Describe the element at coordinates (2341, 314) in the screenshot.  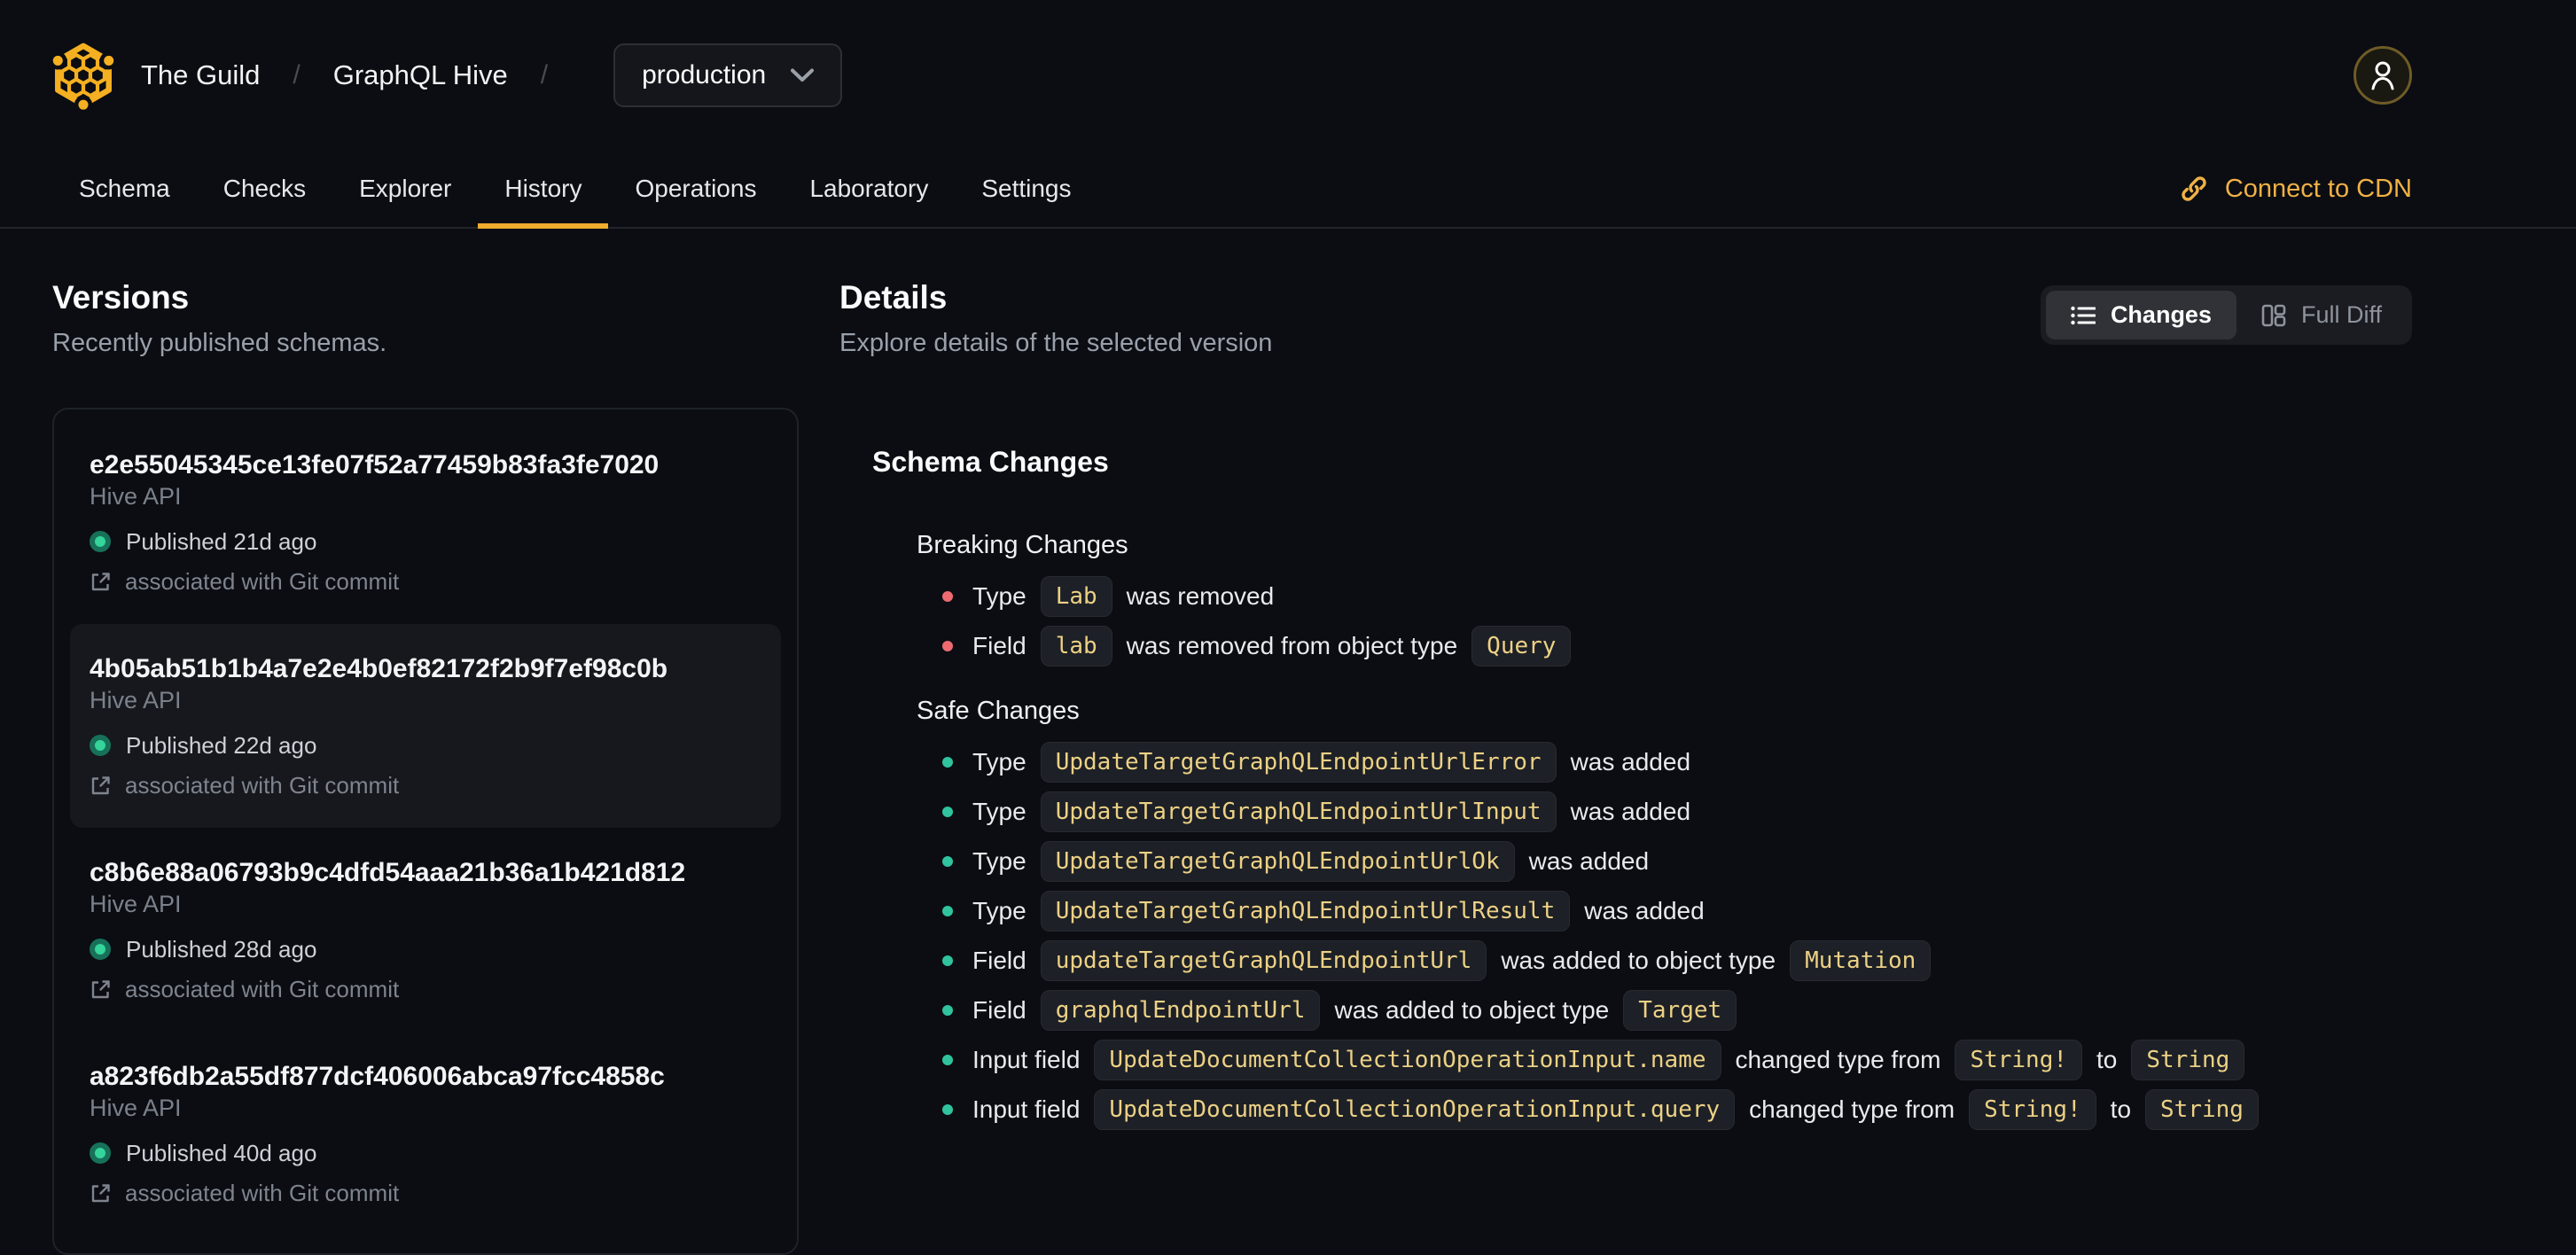
I see `toggle-fulldiff-label: Full Diff` at that location.